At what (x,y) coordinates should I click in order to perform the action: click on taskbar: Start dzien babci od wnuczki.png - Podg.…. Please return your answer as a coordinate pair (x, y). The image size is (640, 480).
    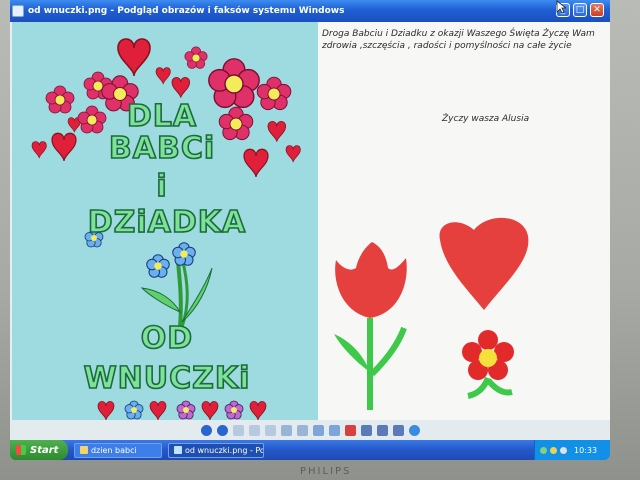
    Looking at the image, I should click on (310, 450).